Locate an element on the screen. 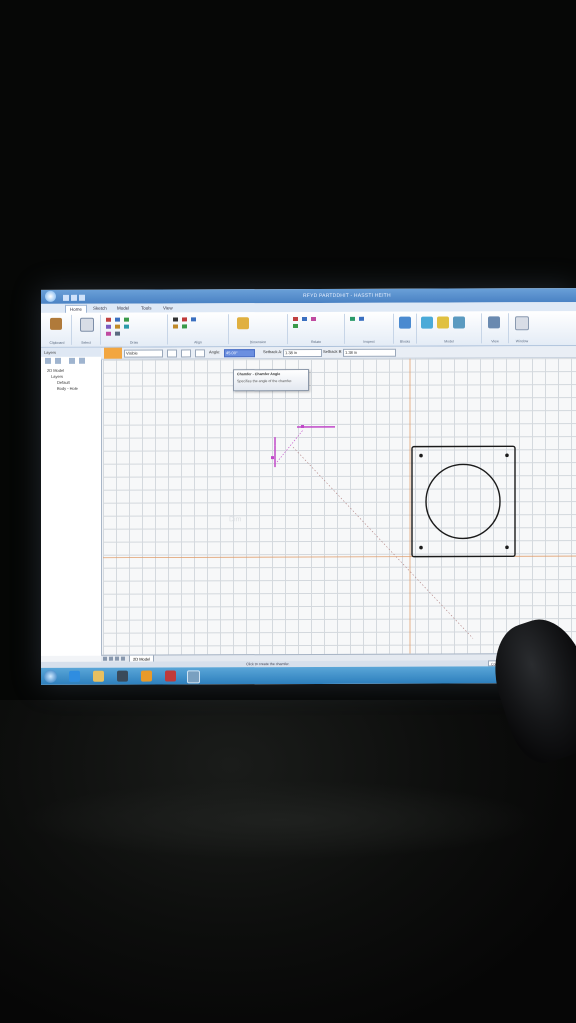 The image size is (576, 1023). prev-tab-icon is located at coordinates (111, 658).